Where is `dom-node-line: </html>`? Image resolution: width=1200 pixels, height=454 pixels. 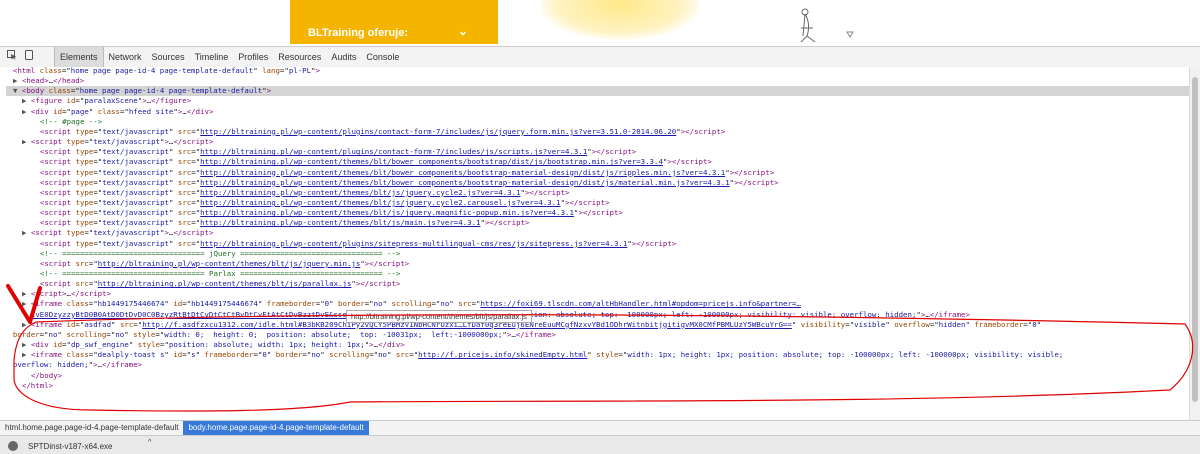 dom-node-line: </html> is located at coordinates (26, 386).